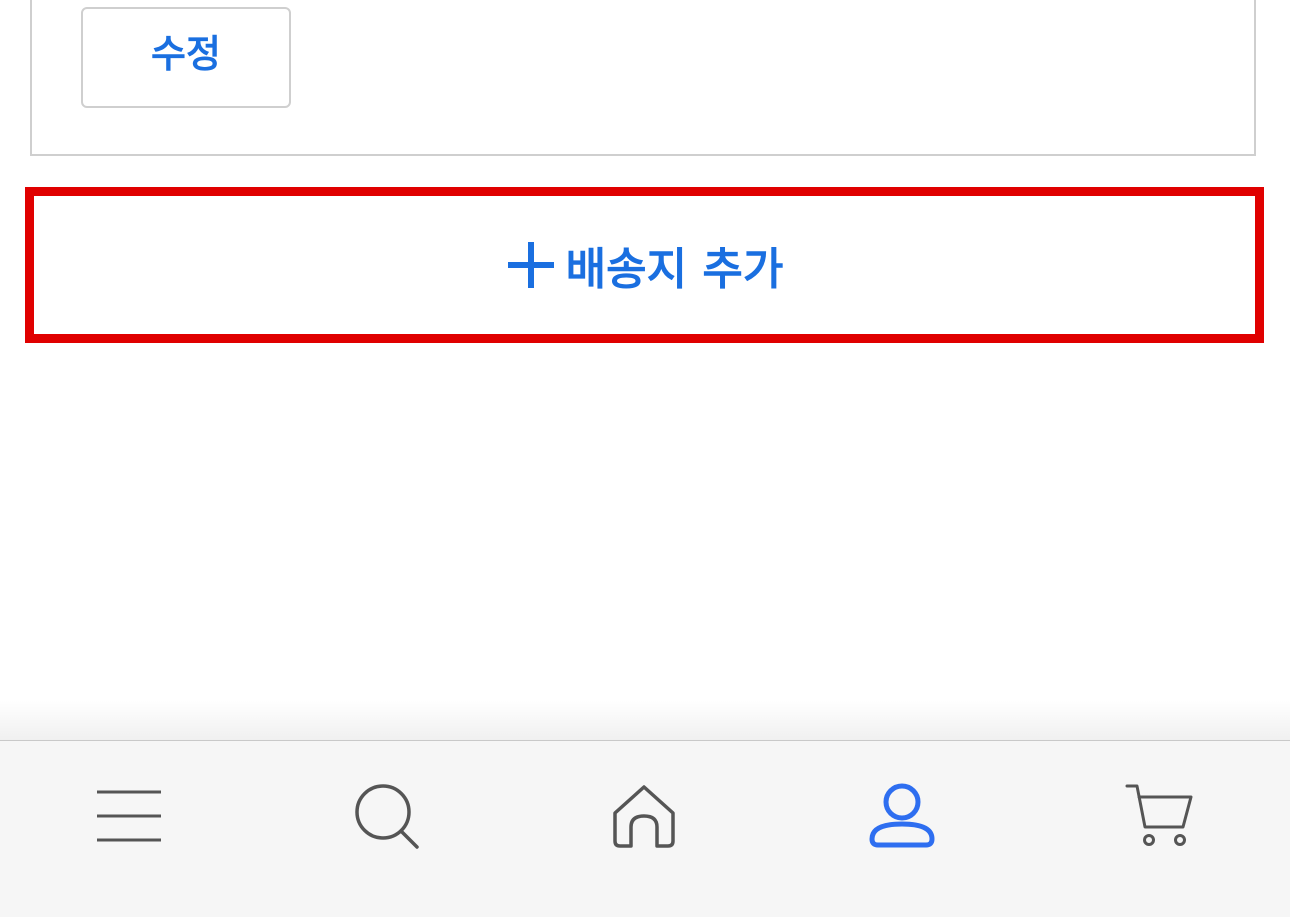  I want to click on nav-account-button, so click(902, 816).